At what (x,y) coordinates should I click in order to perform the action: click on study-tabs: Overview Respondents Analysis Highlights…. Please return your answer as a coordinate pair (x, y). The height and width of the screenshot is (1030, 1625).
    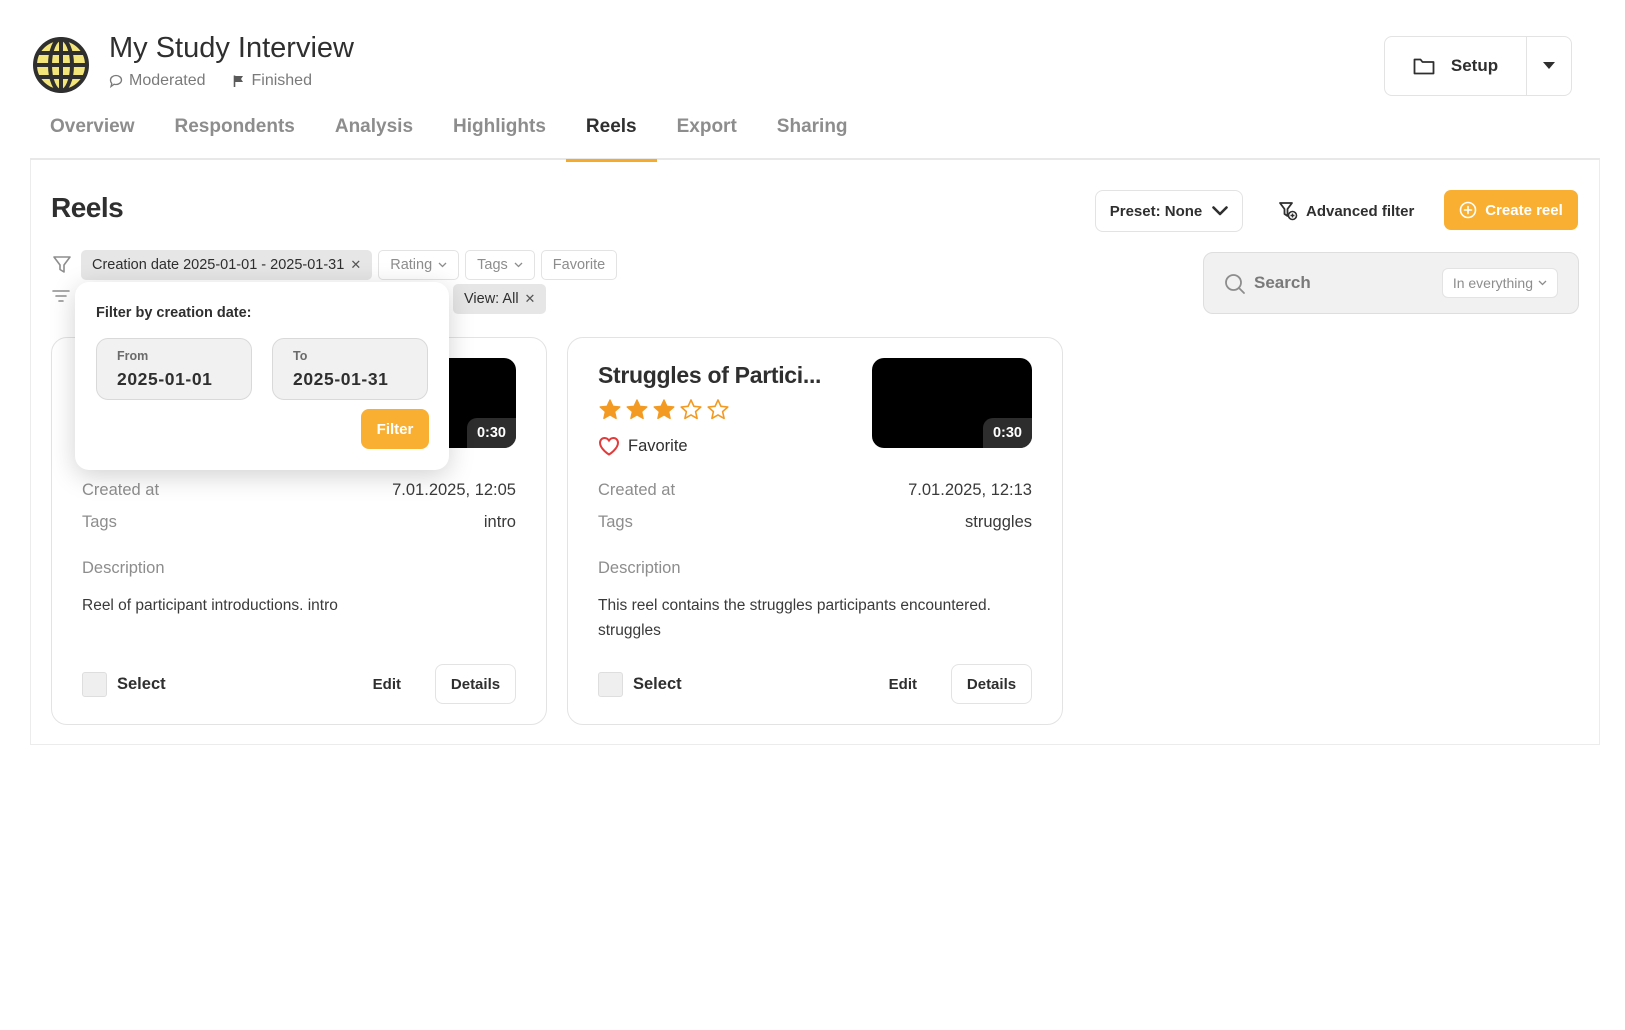
    Looking at the image, I should click on (815, 139).